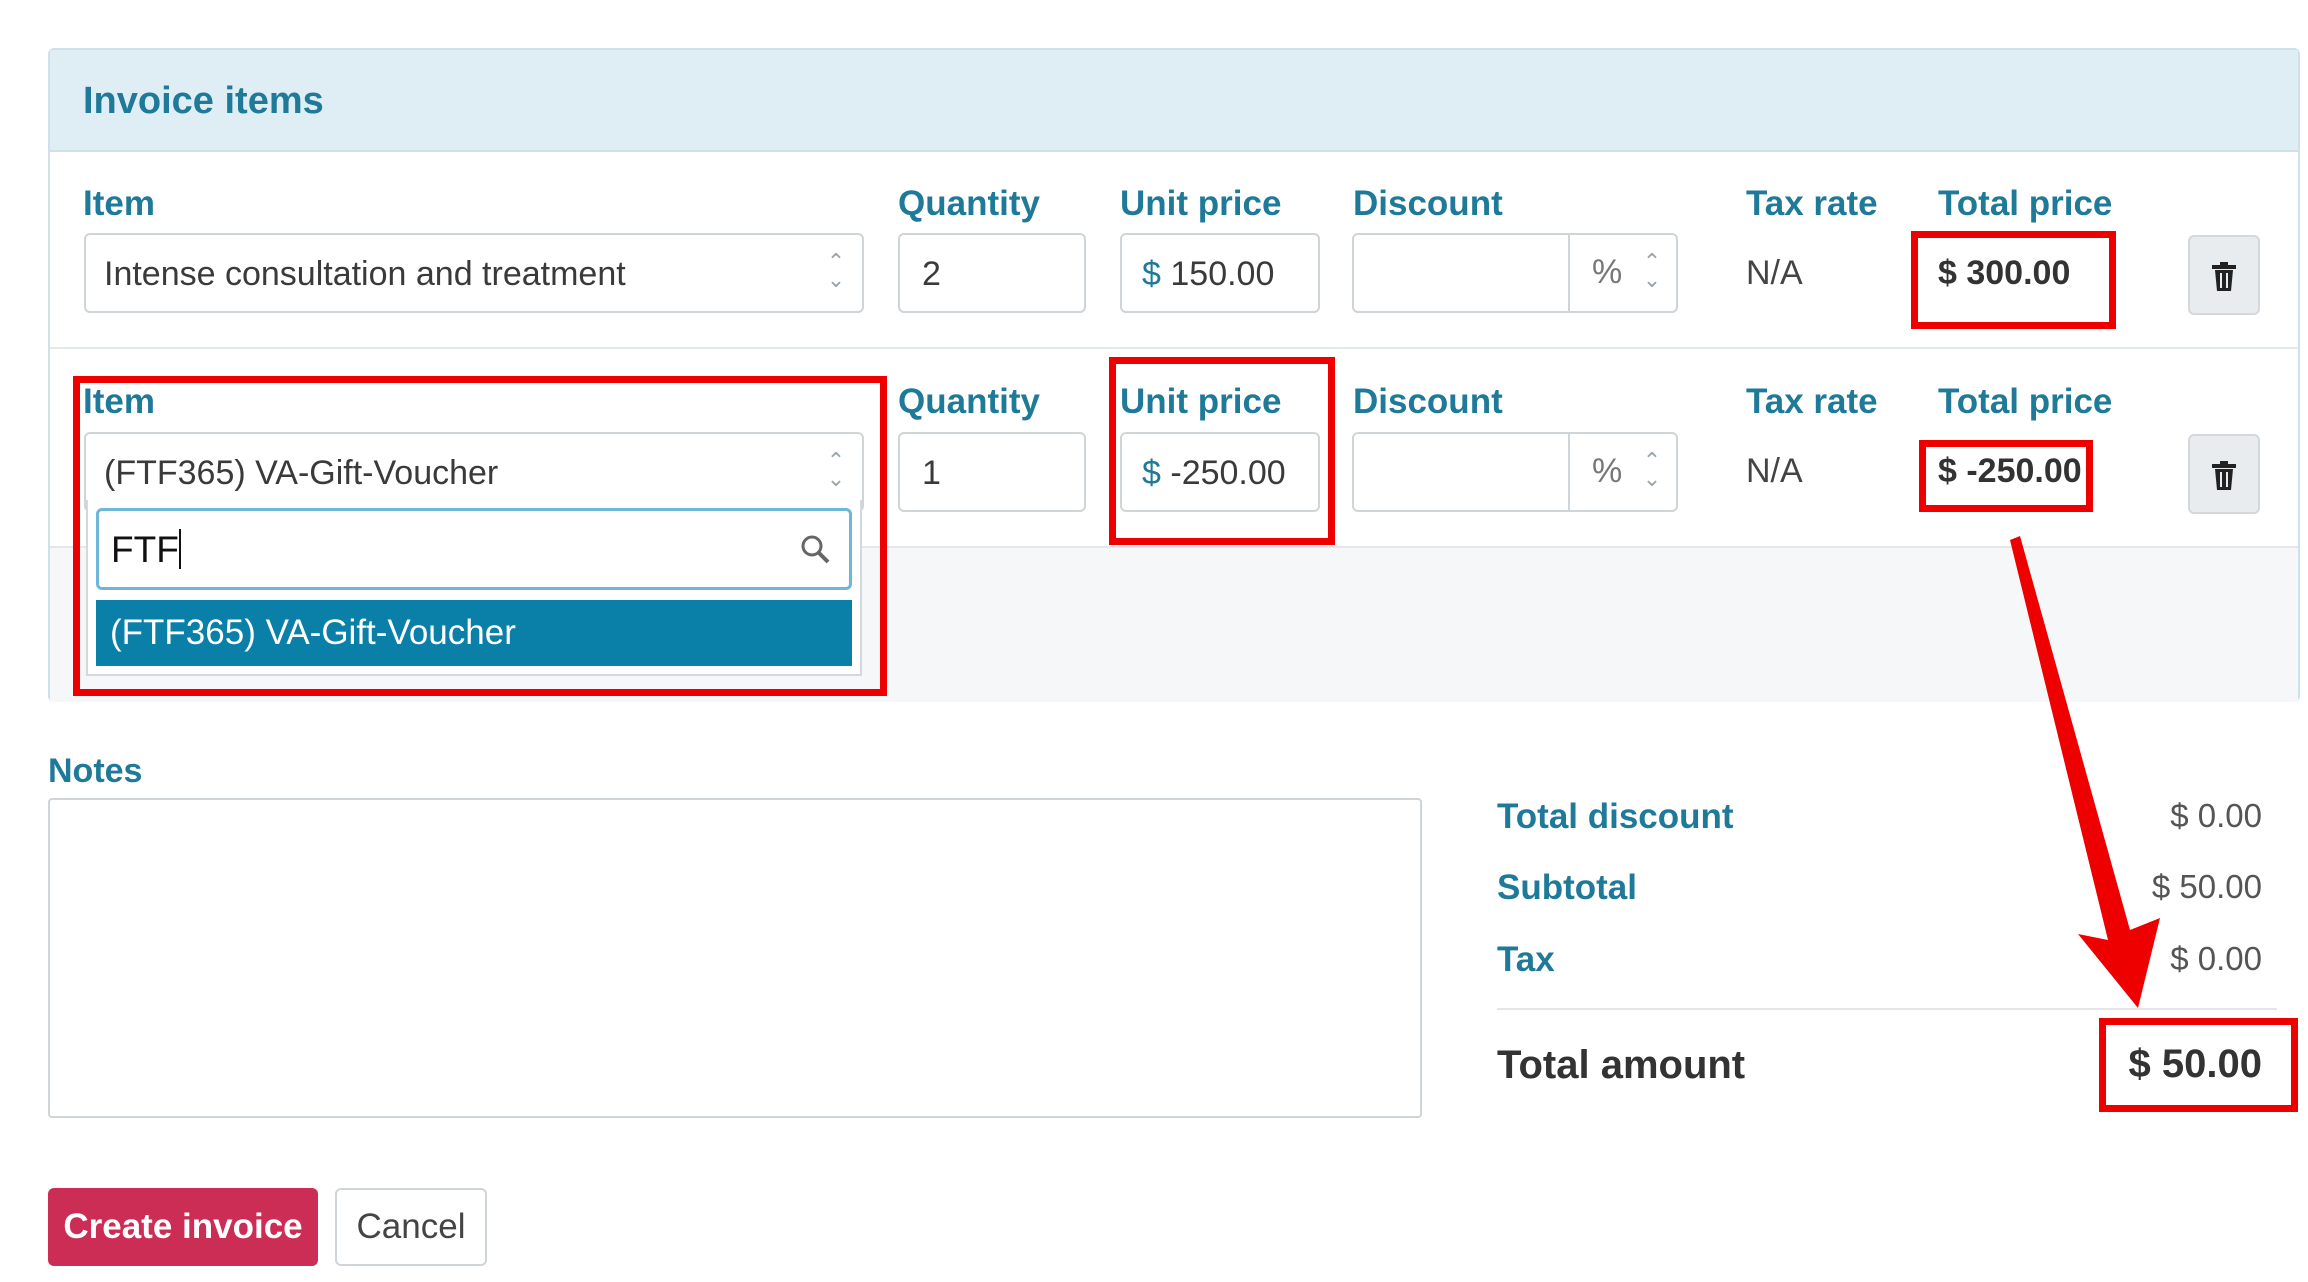  Describe the element at coordinates (119, 203) in the screenshot. I see `item-label: Item` at that location.